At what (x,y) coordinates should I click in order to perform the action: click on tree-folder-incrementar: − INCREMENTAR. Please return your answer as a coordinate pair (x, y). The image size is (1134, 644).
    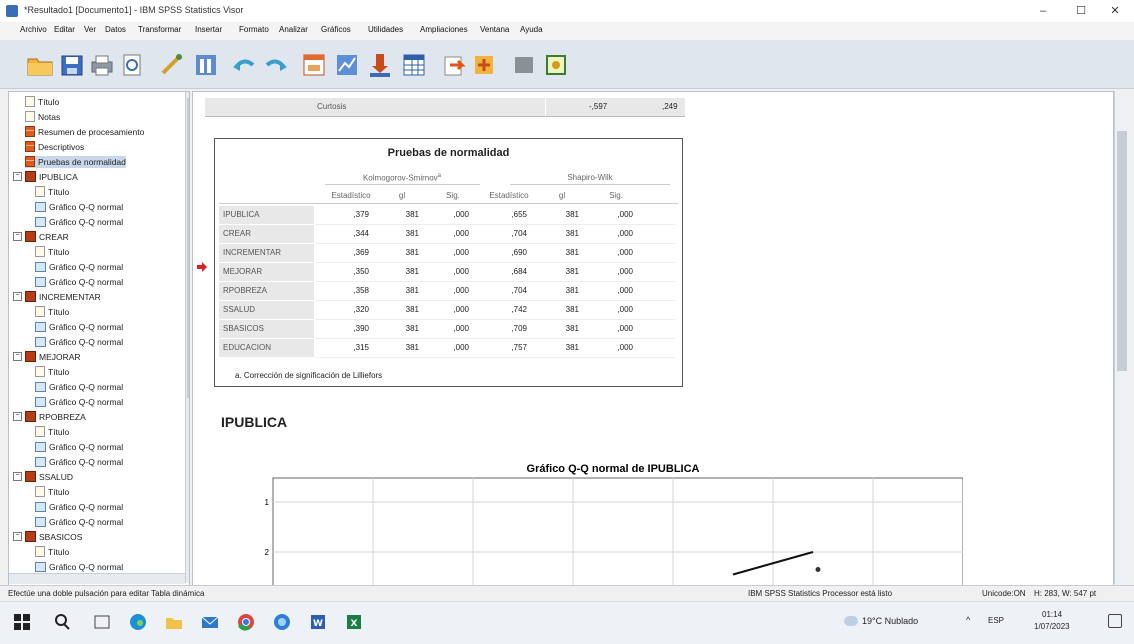
    Looking at the image, I should click on (57, 297).